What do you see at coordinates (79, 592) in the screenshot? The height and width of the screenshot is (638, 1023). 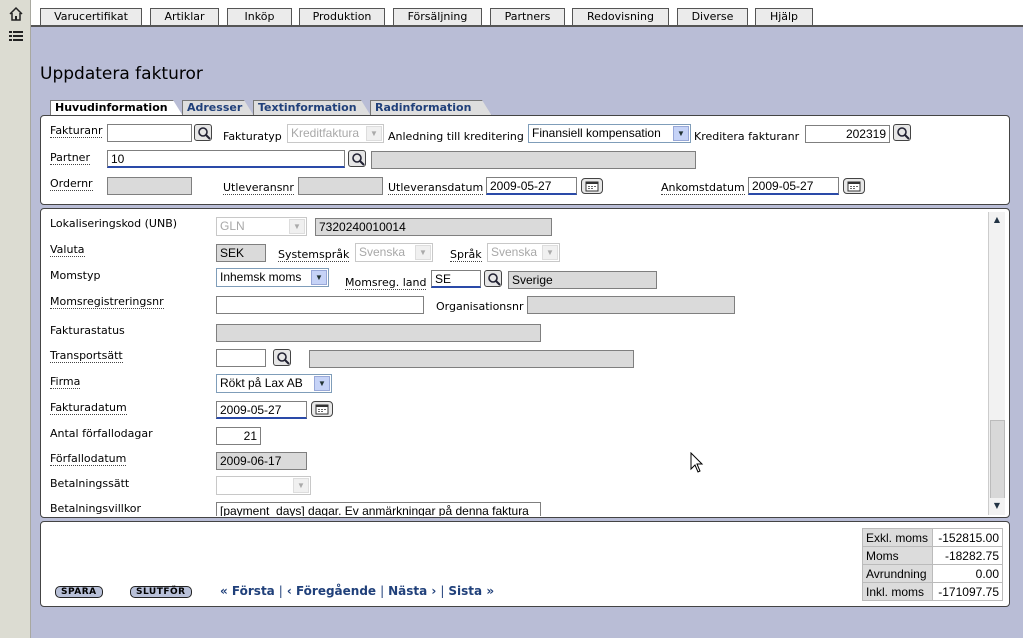 I see `save-button: SPARA` at bounding box center [79, 592].